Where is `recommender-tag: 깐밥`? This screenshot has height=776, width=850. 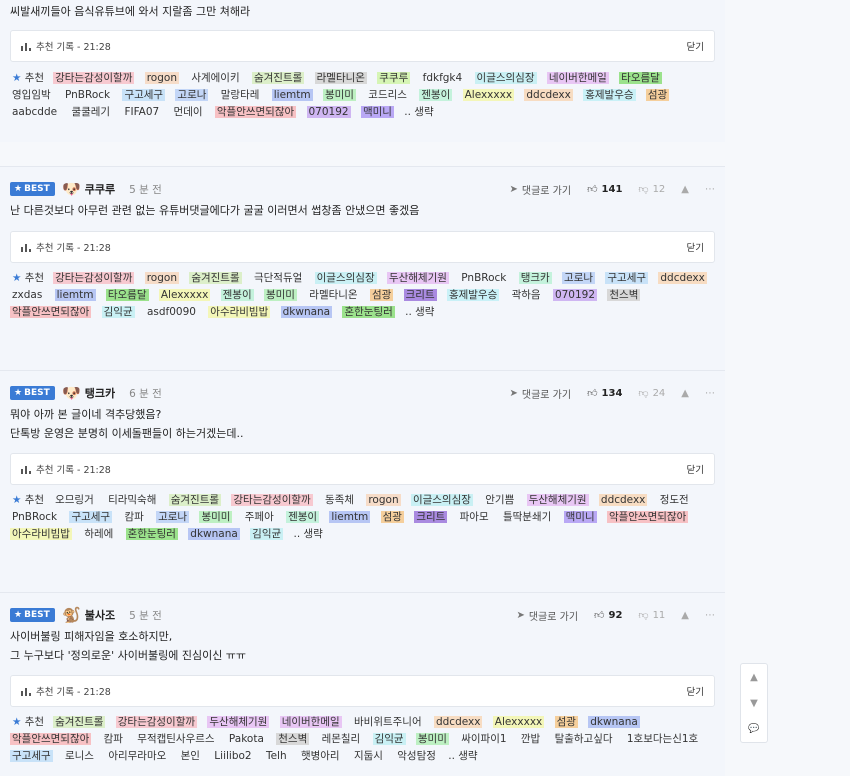
recommender-tag: 깐밥 is located at coordinates (530, 739).